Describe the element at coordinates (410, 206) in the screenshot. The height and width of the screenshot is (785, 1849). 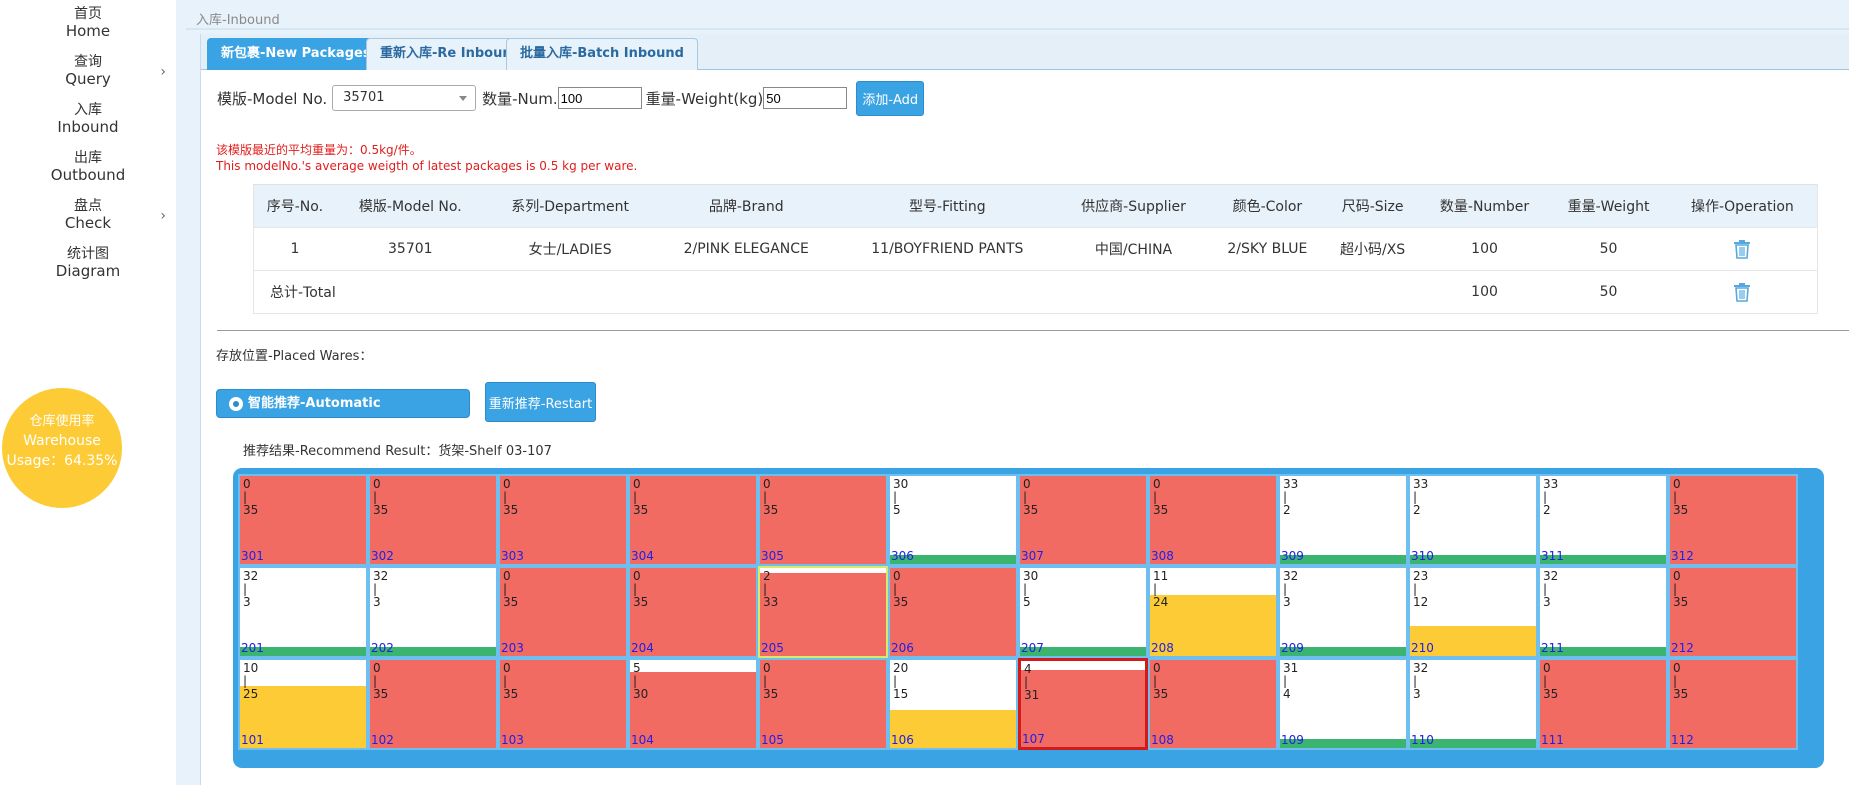
I see `column-header: 模版-Model No.` at that location.